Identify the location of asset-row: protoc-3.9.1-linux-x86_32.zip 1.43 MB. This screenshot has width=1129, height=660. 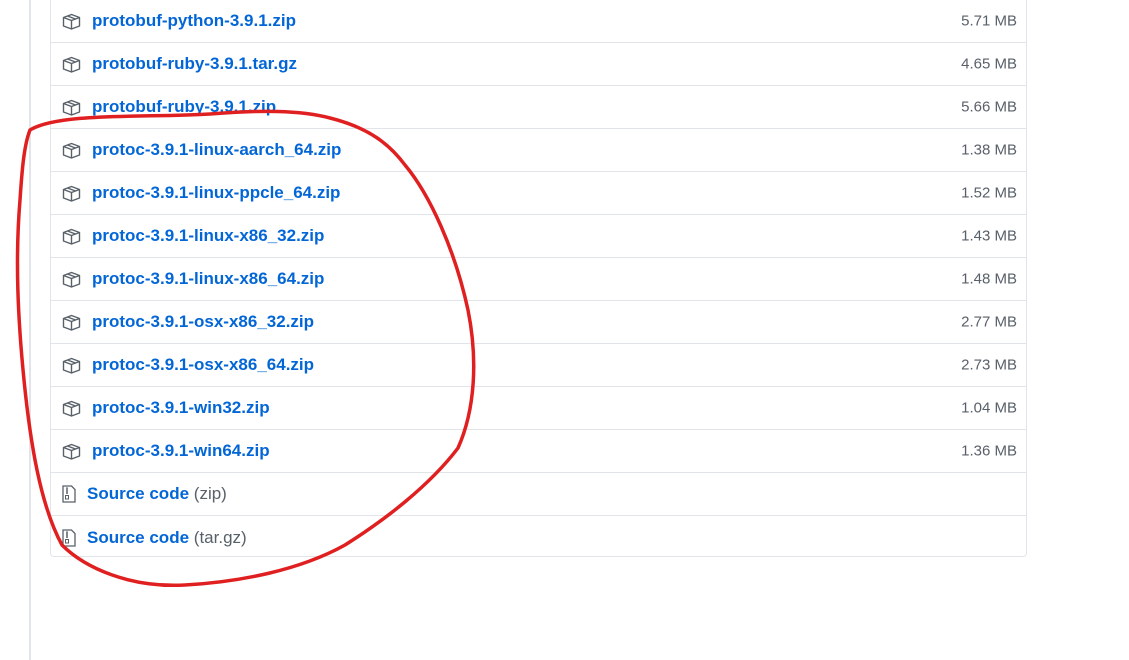
(538, 236).